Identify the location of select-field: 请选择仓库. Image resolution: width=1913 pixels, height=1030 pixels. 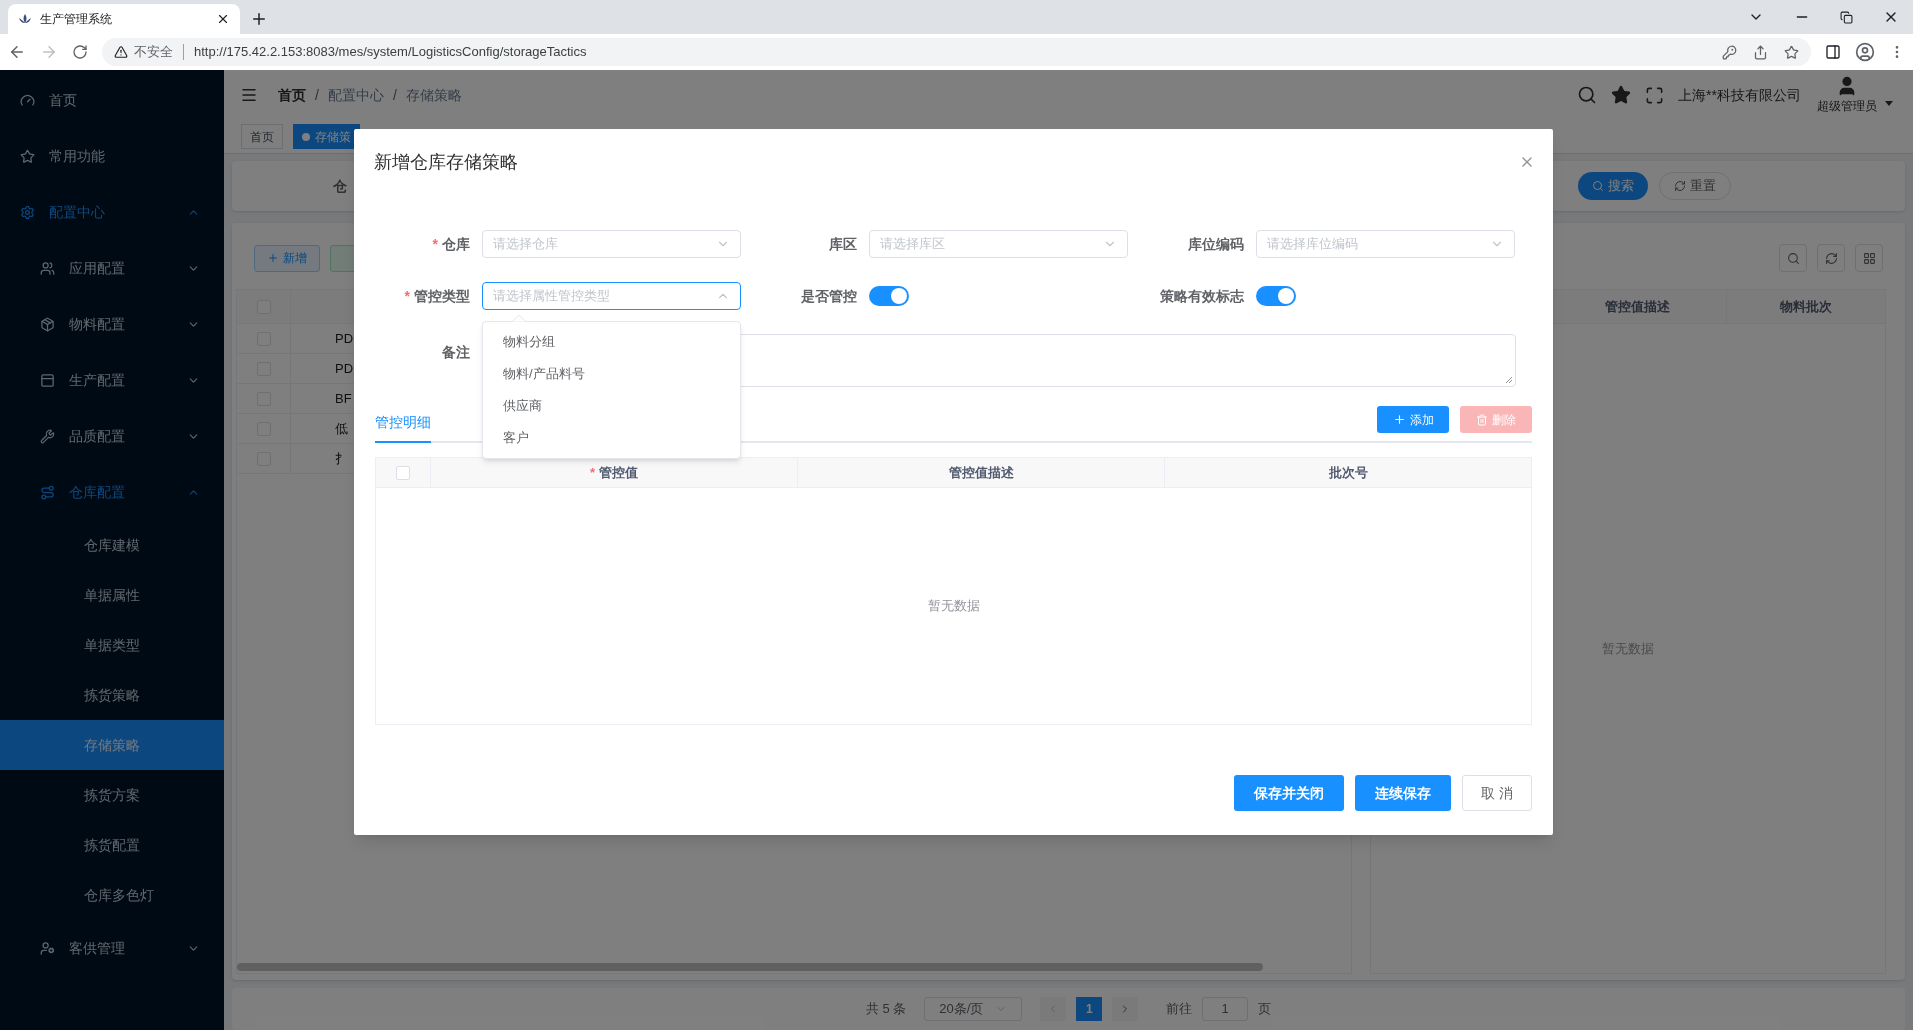
(611, 244).